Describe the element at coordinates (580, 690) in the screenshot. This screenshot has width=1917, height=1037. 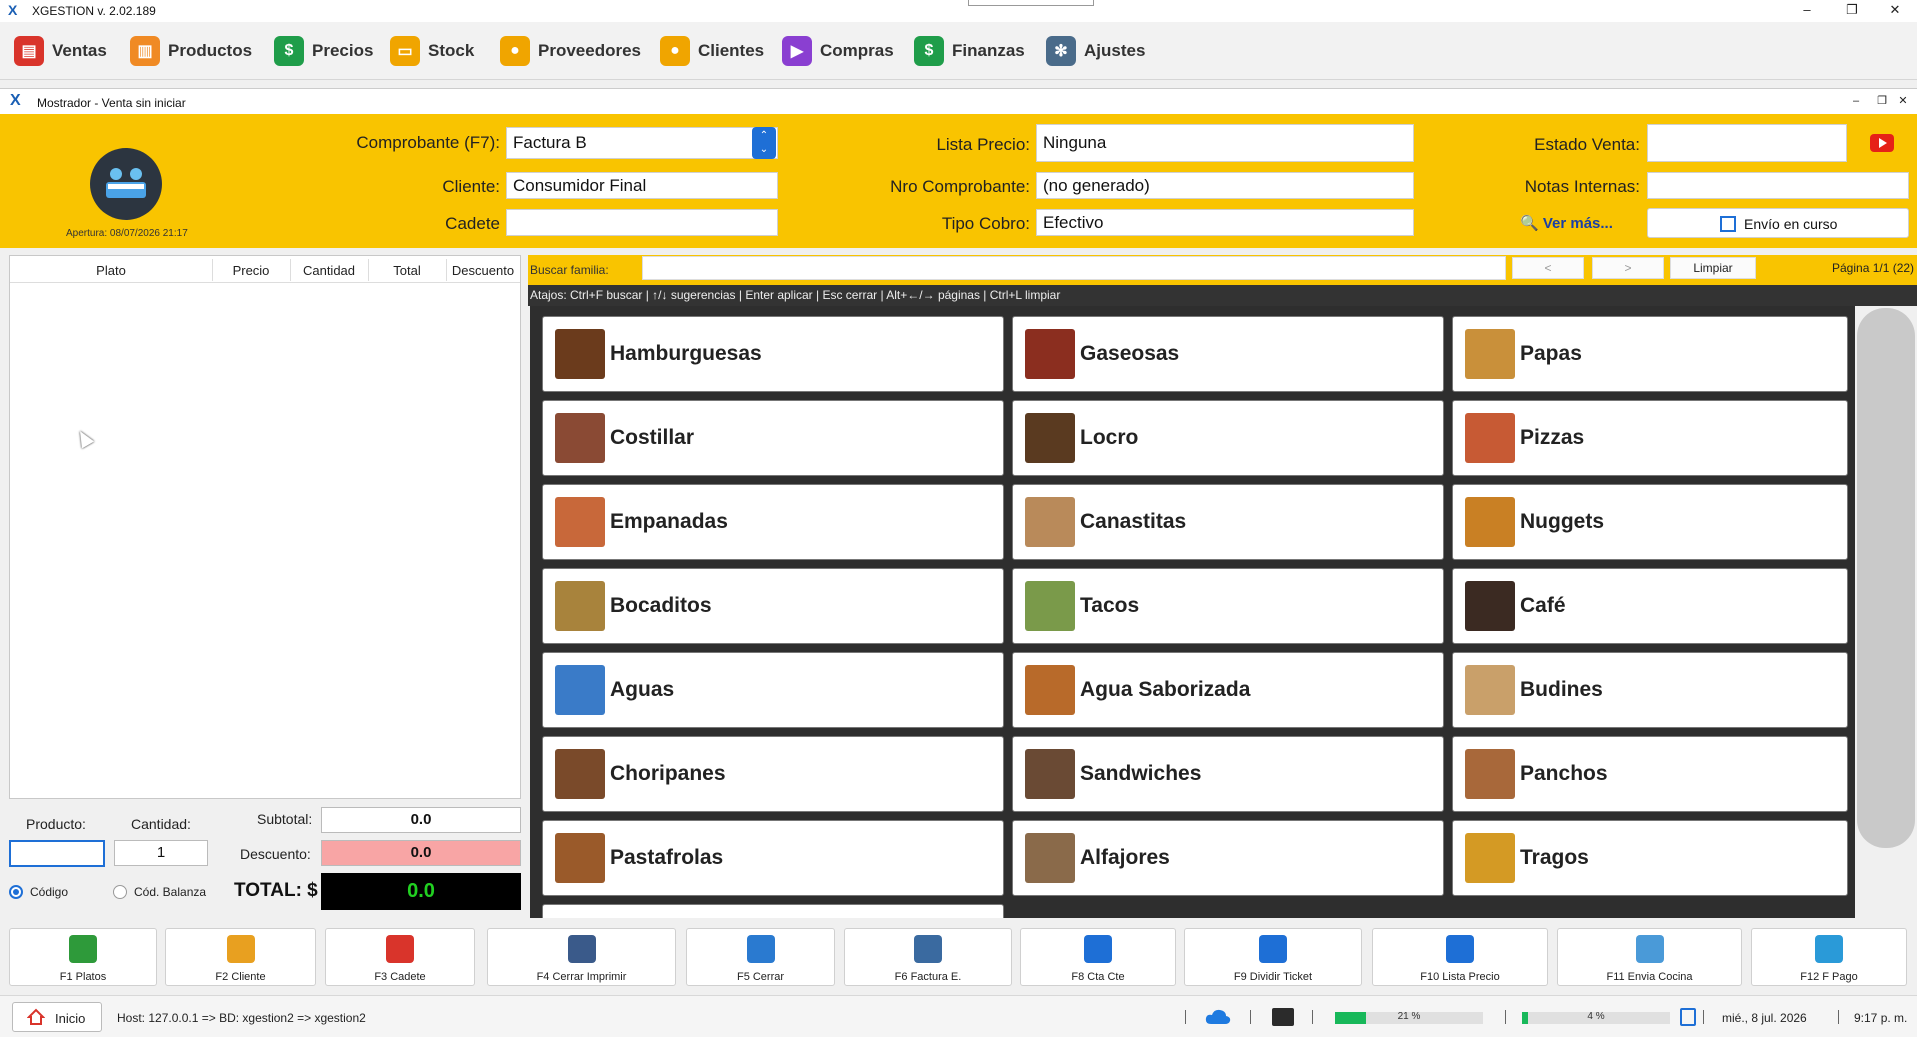
I see `water-icon` at that location.